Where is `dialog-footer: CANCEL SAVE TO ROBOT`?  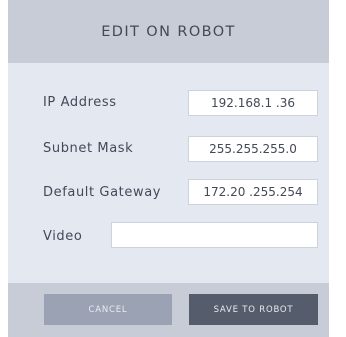
dialog-footer: CANCEL SAVE TO ROBOT is located at coordinates (168, 310).